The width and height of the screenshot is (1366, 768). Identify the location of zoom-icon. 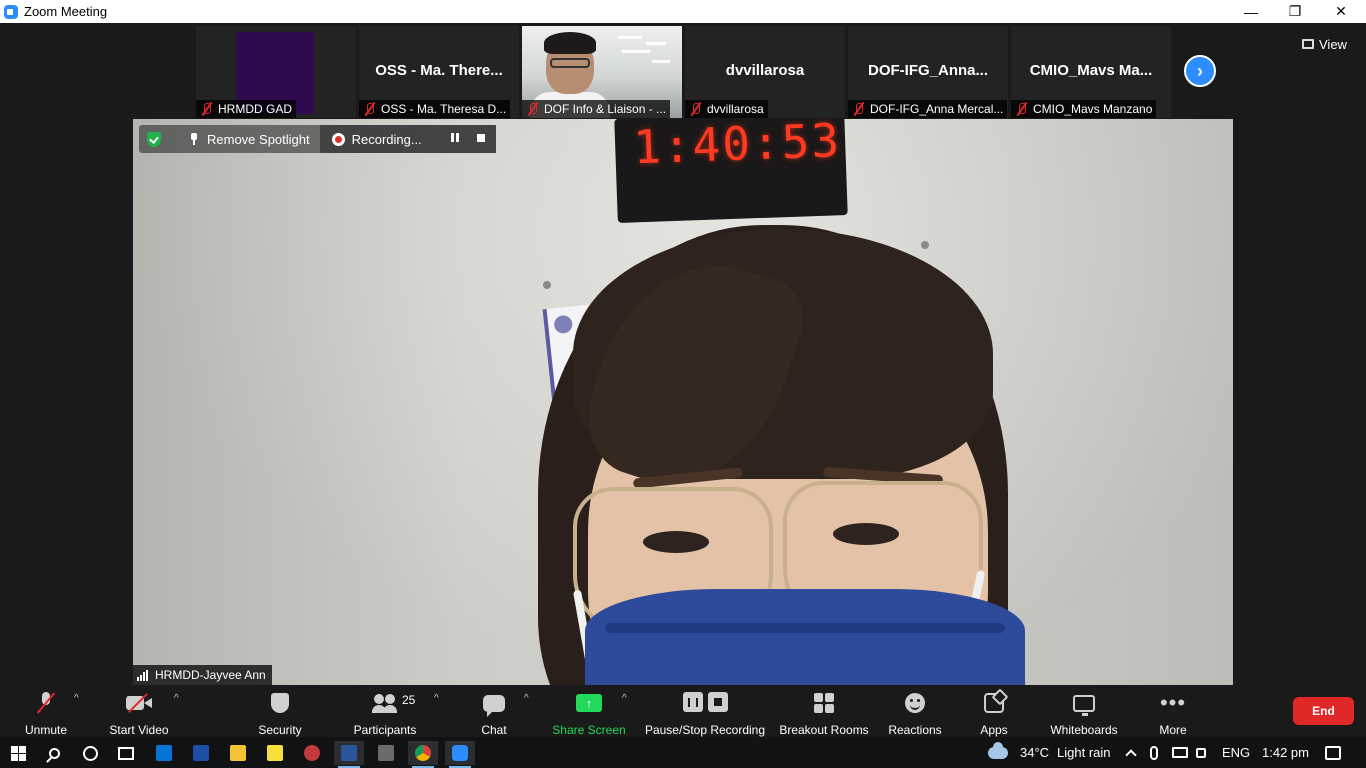
(460, 753).